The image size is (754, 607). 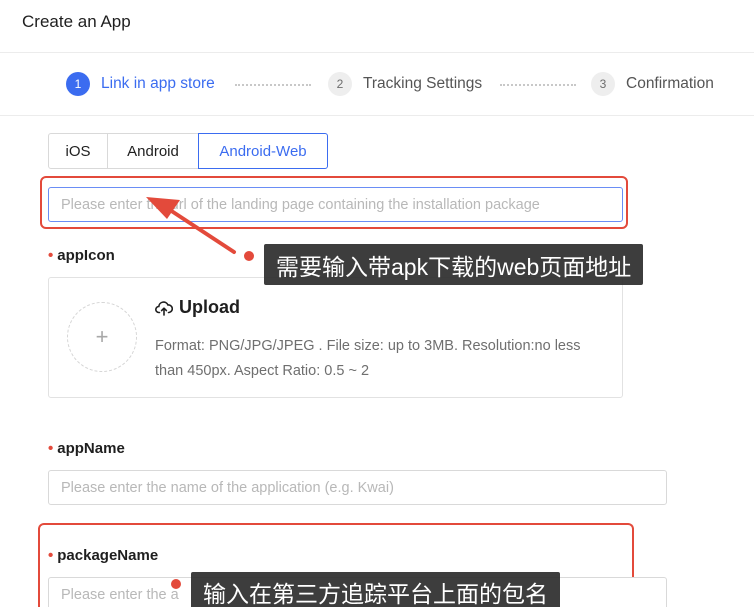 I want to click on step-number: 1, so click(x=78, y=84).